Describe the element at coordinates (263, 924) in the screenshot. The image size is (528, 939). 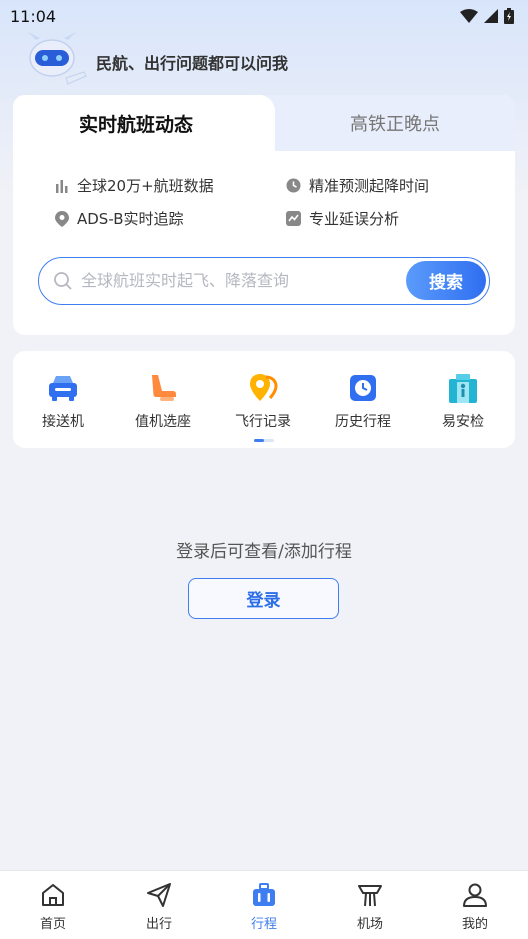
I see `nav-label: 行程` at that location.